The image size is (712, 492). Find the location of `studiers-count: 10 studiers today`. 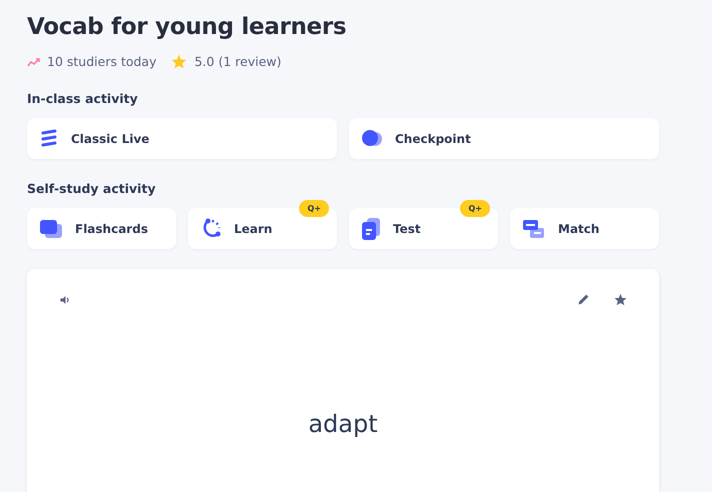

studiers-count: 10 studiers today is located at coordinates (101, 61).